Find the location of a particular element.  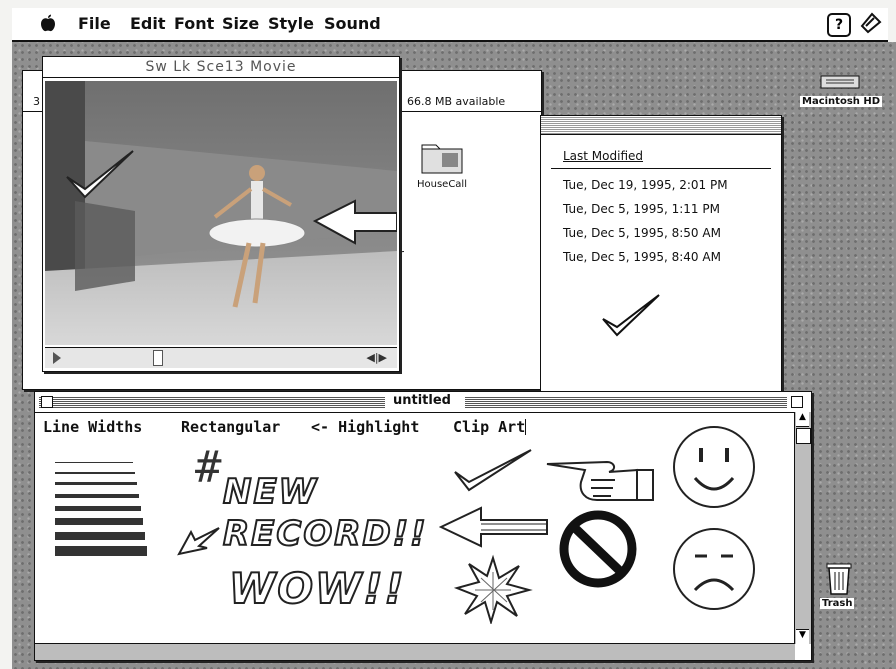

scroll-up-icon: ▲ is located at coordinates (802, 419).